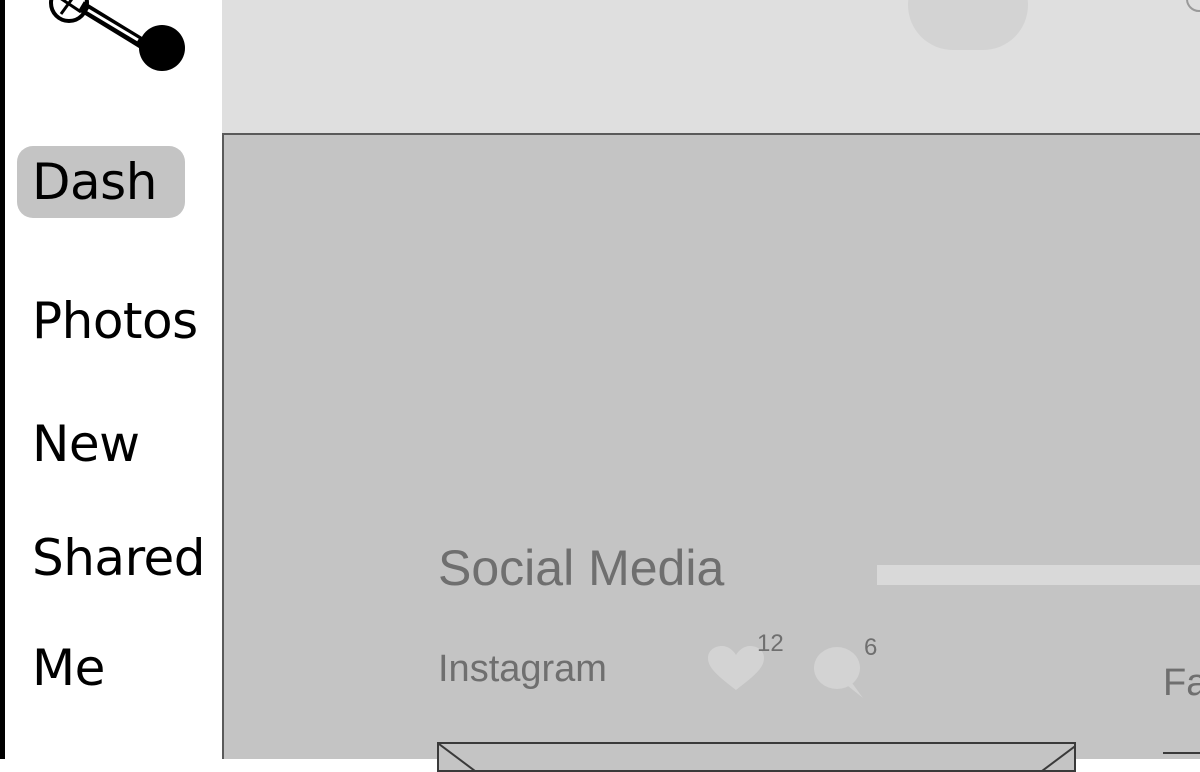 This screenshot has width=1200, height=772. What do you see at coordinates (522, 669) in the screenshot?
I see `instagram-label: Instagram` at bounding box center [522, 669].